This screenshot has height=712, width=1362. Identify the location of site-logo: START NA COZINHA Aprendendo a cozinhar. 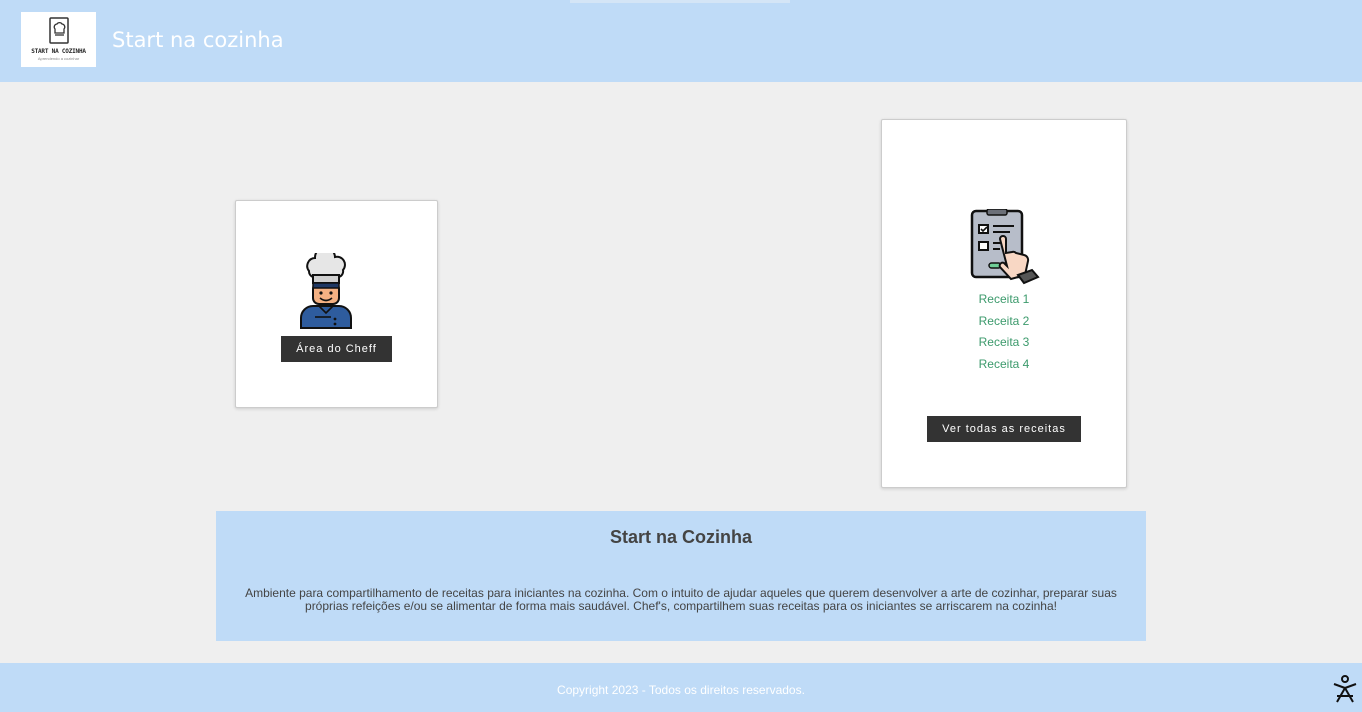
(58, 39).